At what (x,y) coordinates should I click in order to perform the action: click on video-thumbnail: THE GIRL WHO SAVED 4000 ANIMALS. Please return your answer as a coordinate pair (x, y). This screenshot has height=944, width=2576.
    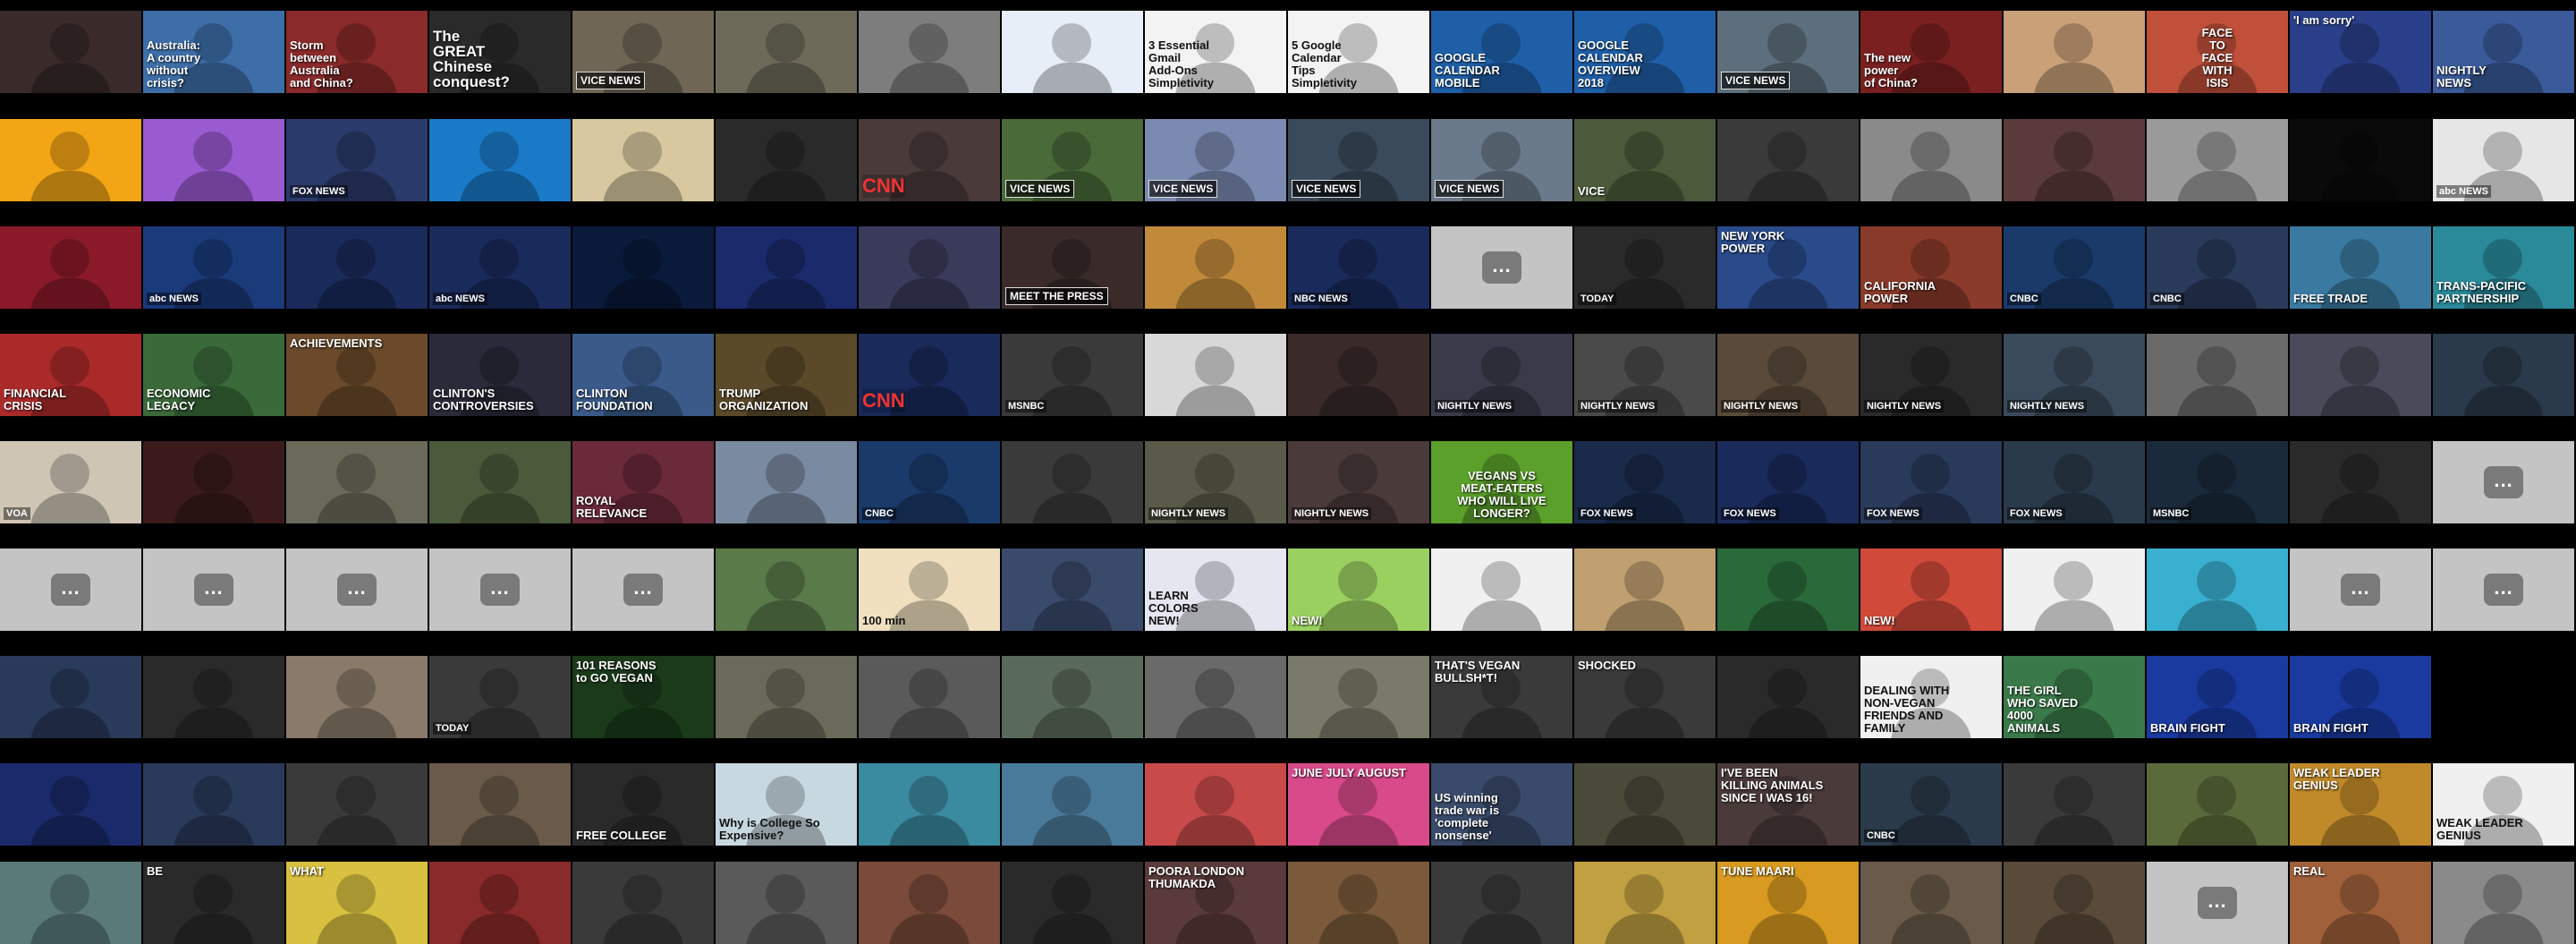
    Looking at the image, I should click on (2074, 697).